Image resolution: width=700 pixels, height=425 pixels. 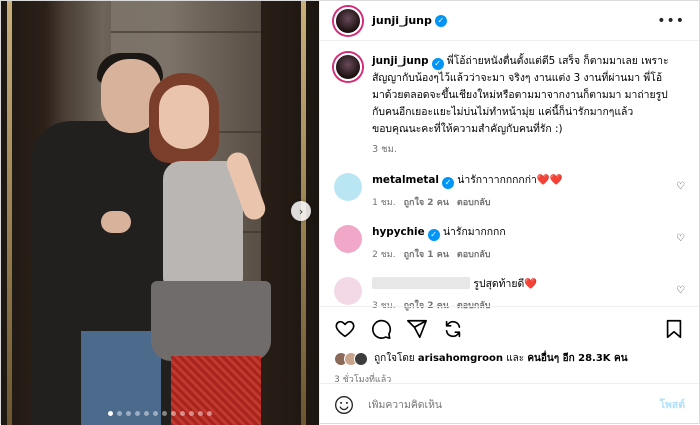 I want to click on likes-middle: และ, so click(x=515, y=358).